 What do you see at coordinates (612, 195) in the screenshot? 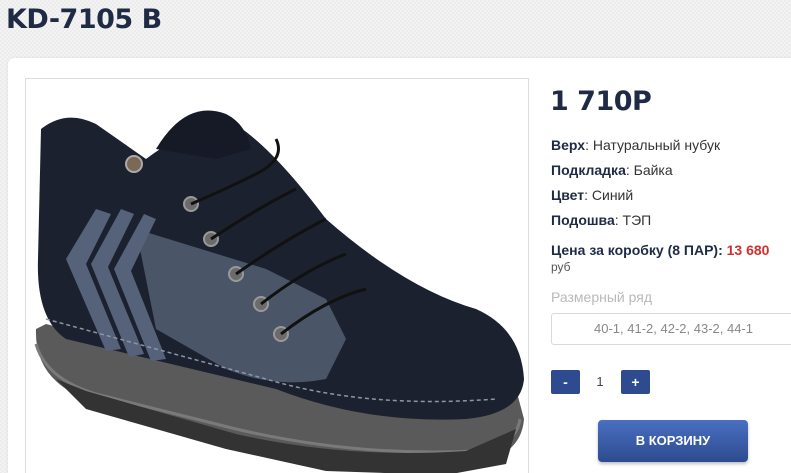
I see `spec-value: Синий` at bounding box center [612, 195].